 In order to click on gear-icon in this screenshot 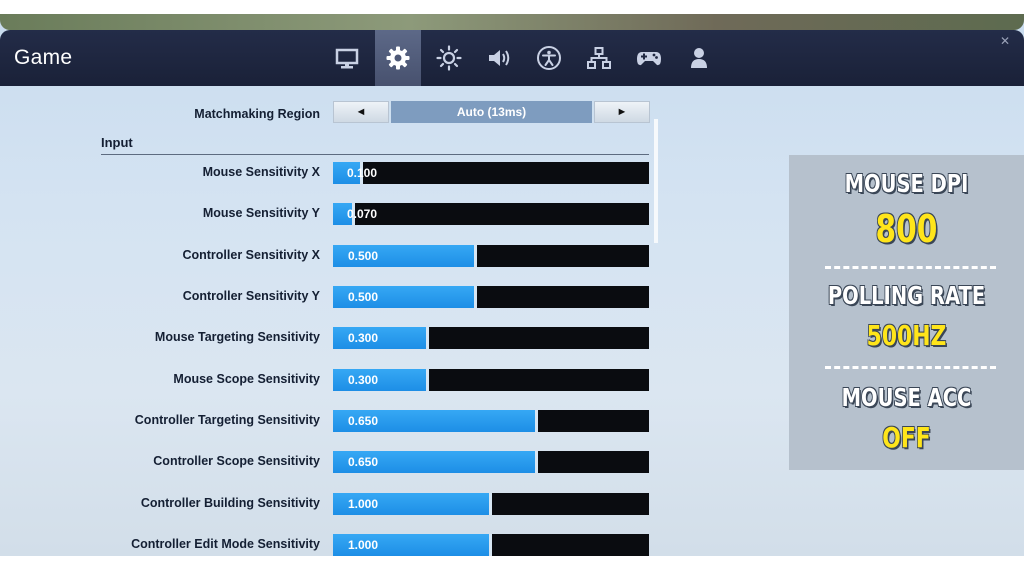, I will do `click(398, 58)`.